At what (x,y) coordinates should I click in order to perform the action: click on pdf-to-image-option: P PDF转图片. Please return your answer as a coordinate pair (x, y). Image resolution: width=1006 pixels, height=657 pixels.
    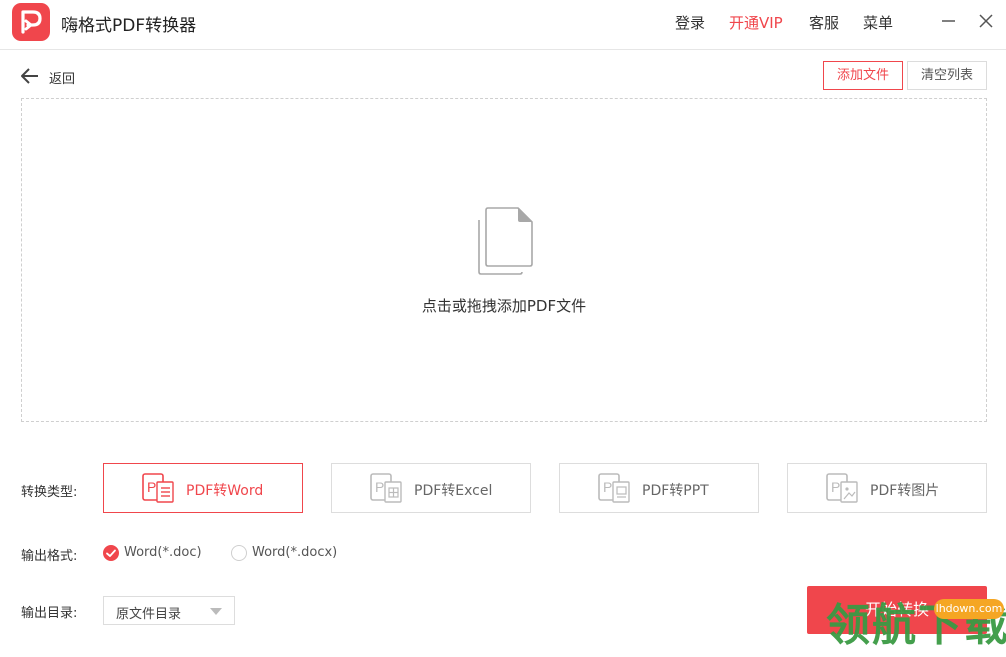
    Looking at the image, I should click on (887, 488).